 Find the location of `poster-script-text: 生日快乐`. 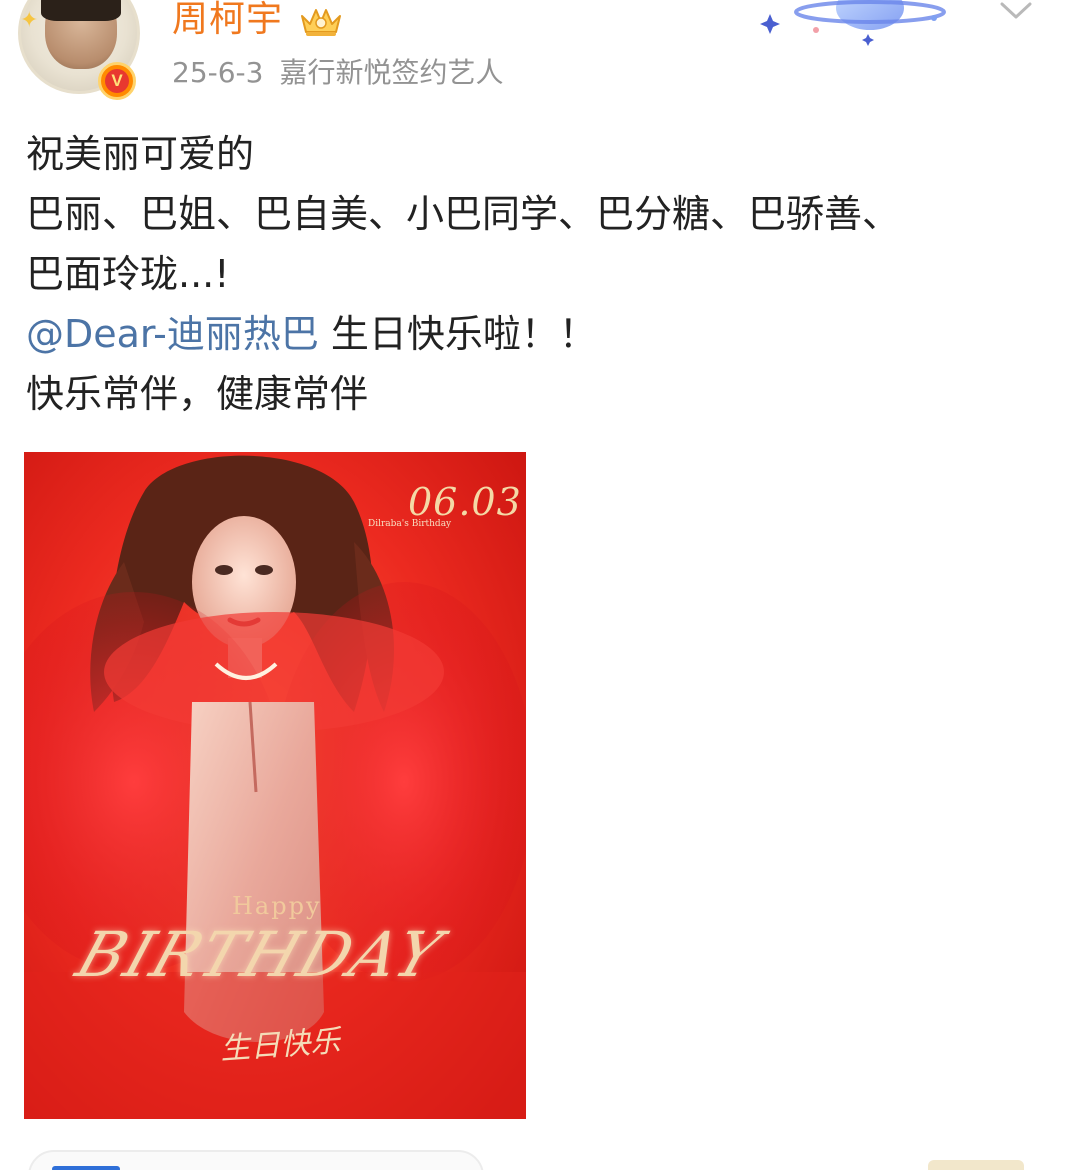

poster-script-text: 生日快乐 is located at coordinates (280, 1045).